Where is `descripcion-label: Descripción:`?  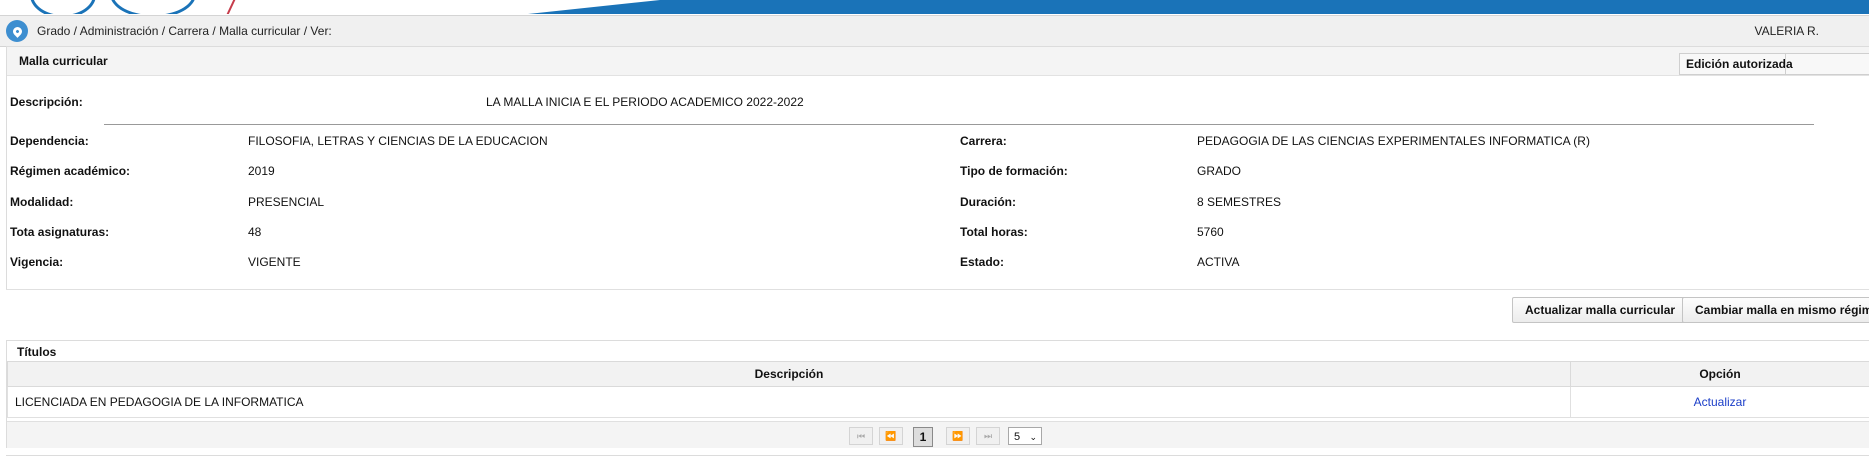
descripcion-label: Descripción: is located at coordinates (46, 102).